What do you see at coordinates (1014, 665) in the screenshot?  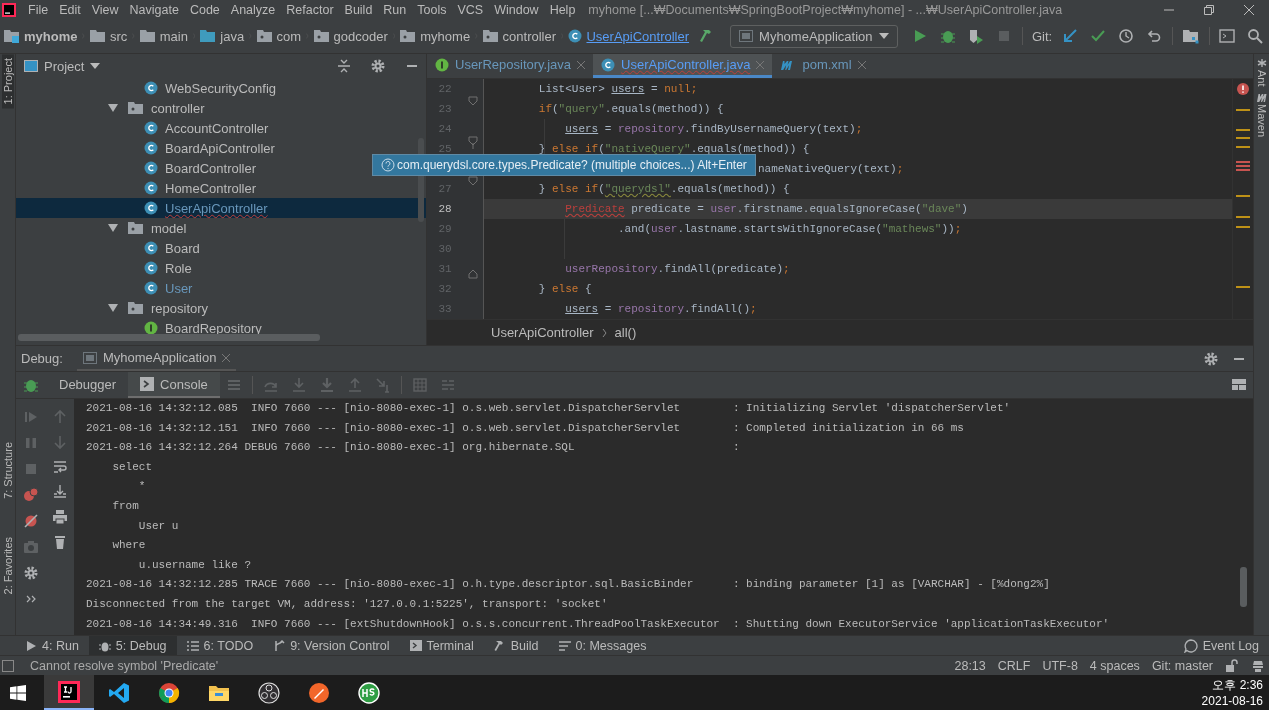 I see `status-item: CRLF` at bounding box center [1014, 665].